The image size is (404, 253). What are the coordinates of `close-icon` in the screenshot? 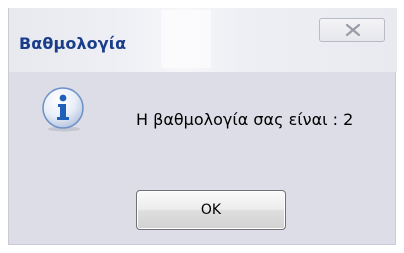 It's located at (353, 30).